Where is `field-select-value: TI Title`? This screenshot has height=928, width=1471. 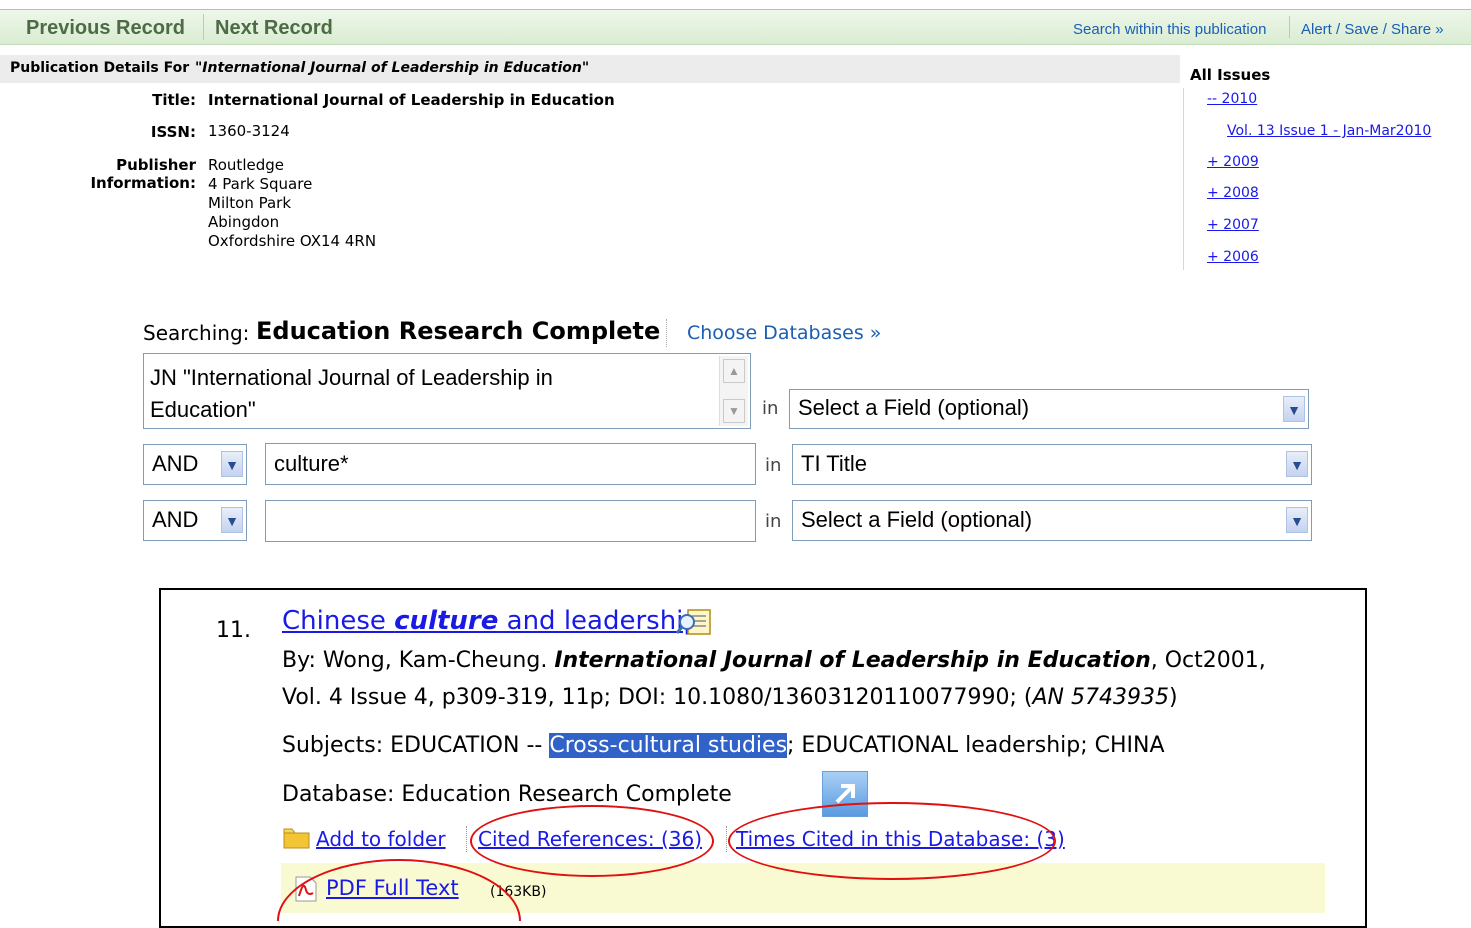 field-select-value: TI Title is located at coordinates (834, 463).